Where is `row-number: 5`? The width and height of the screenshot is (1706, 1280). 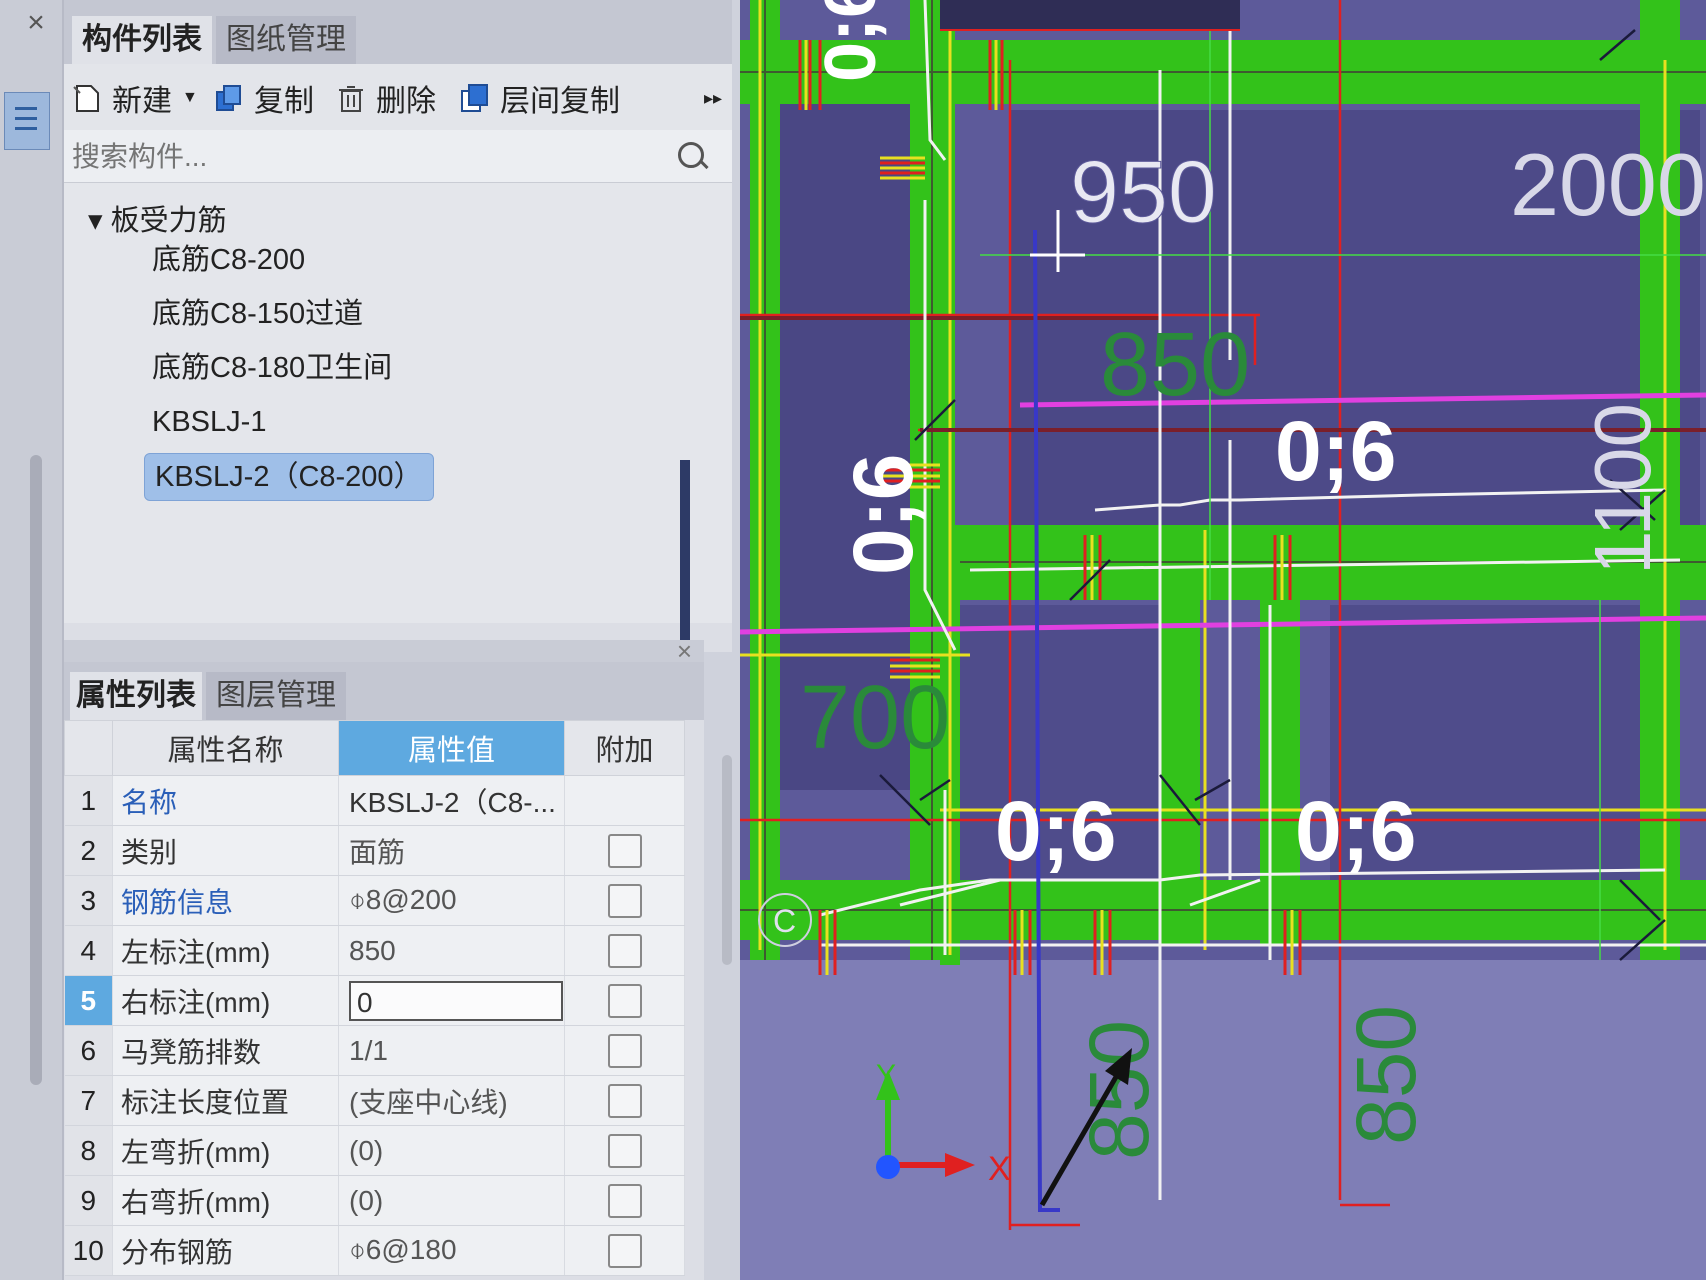 row-number: 5 is located at coordinates (88, 1000).